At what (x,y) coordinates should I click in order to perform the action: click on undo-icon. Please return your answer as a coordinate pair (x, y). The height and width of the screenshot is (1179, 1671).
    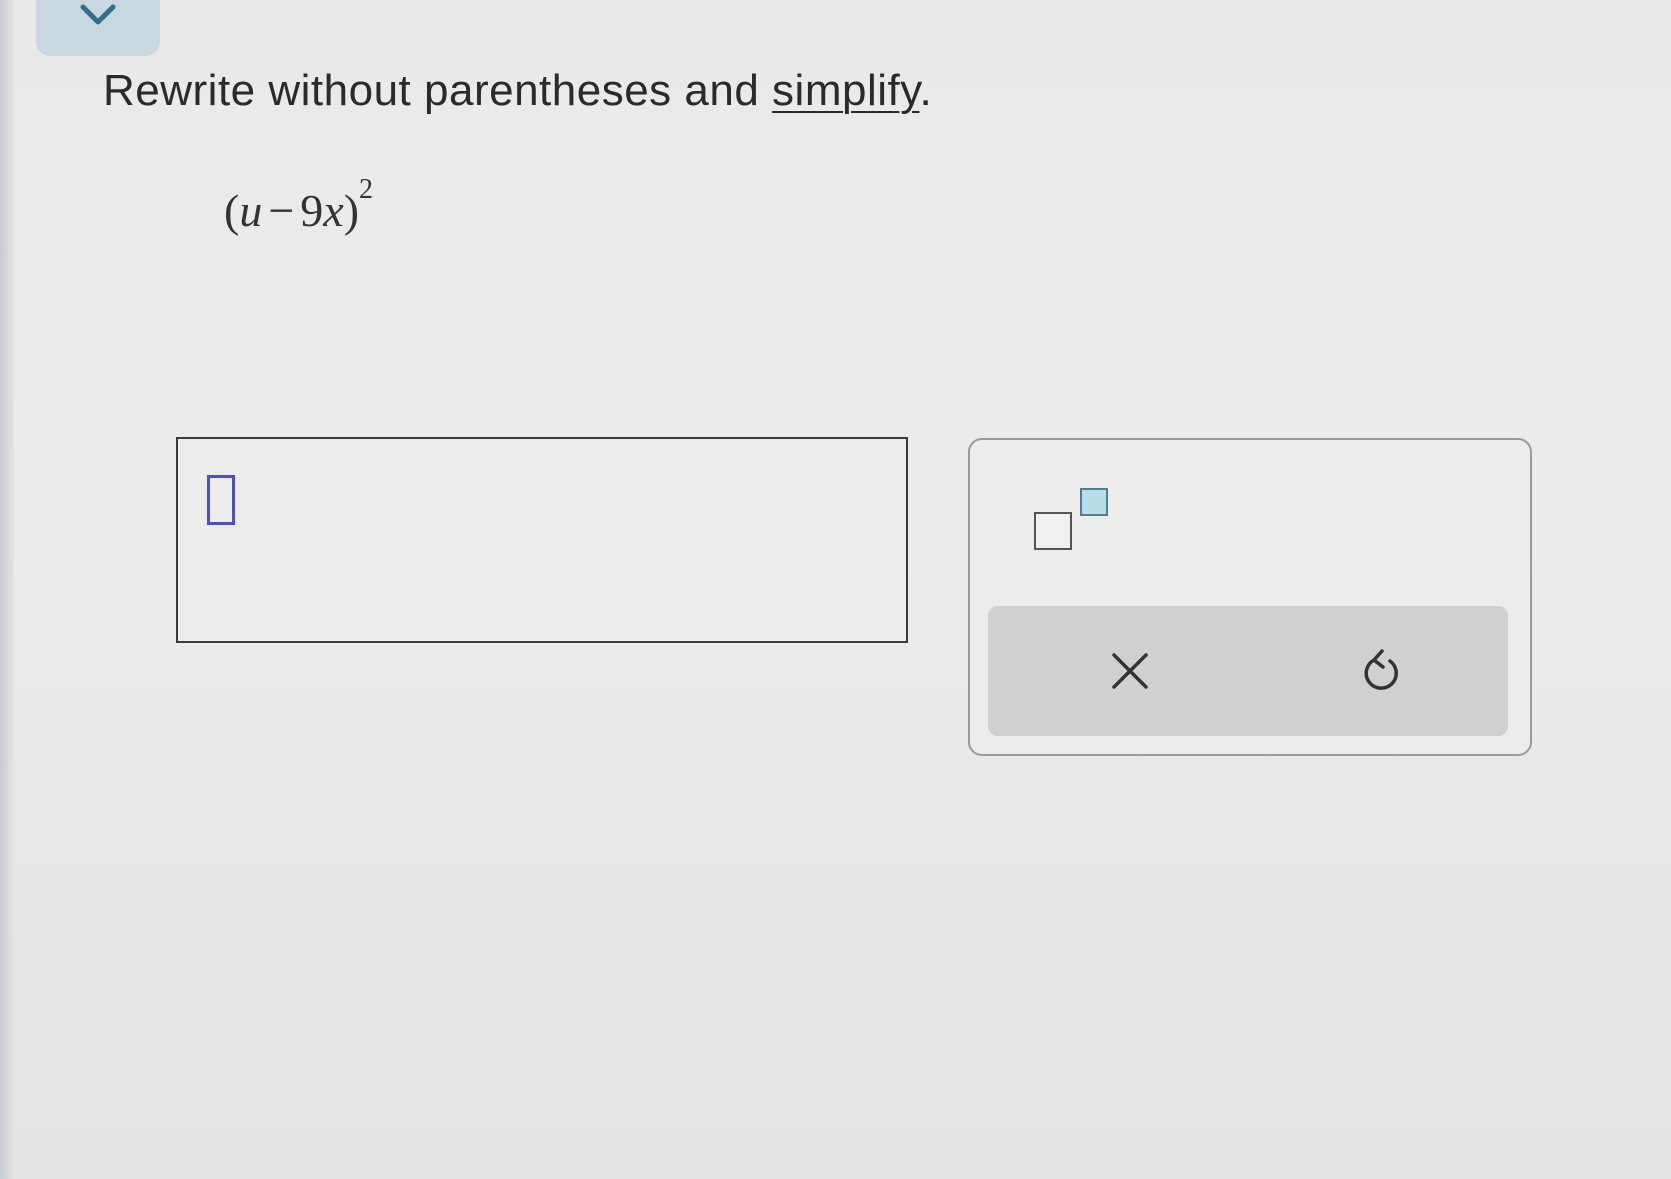
    Looking at the image, I should click on (1381, 669).